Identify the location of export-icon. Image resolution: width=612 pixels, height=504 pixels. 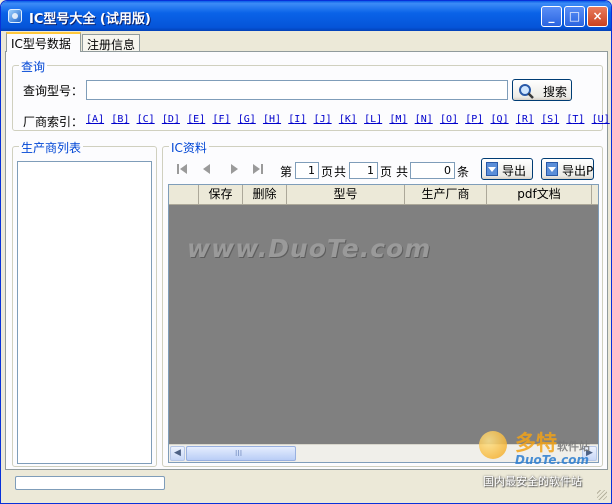
(492, 169).